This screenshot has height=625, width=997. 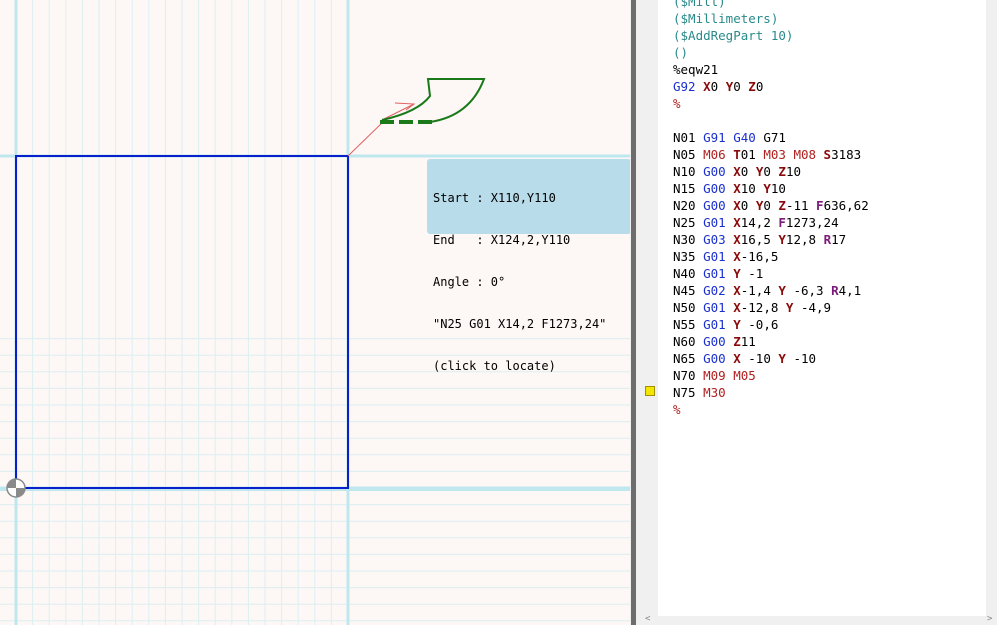 What do you see at coordinates (759, 239) in the screenshot?
I see `code-line: N30 G03 X16,5 Y12,8 R17` at bounding box center [759, 239].